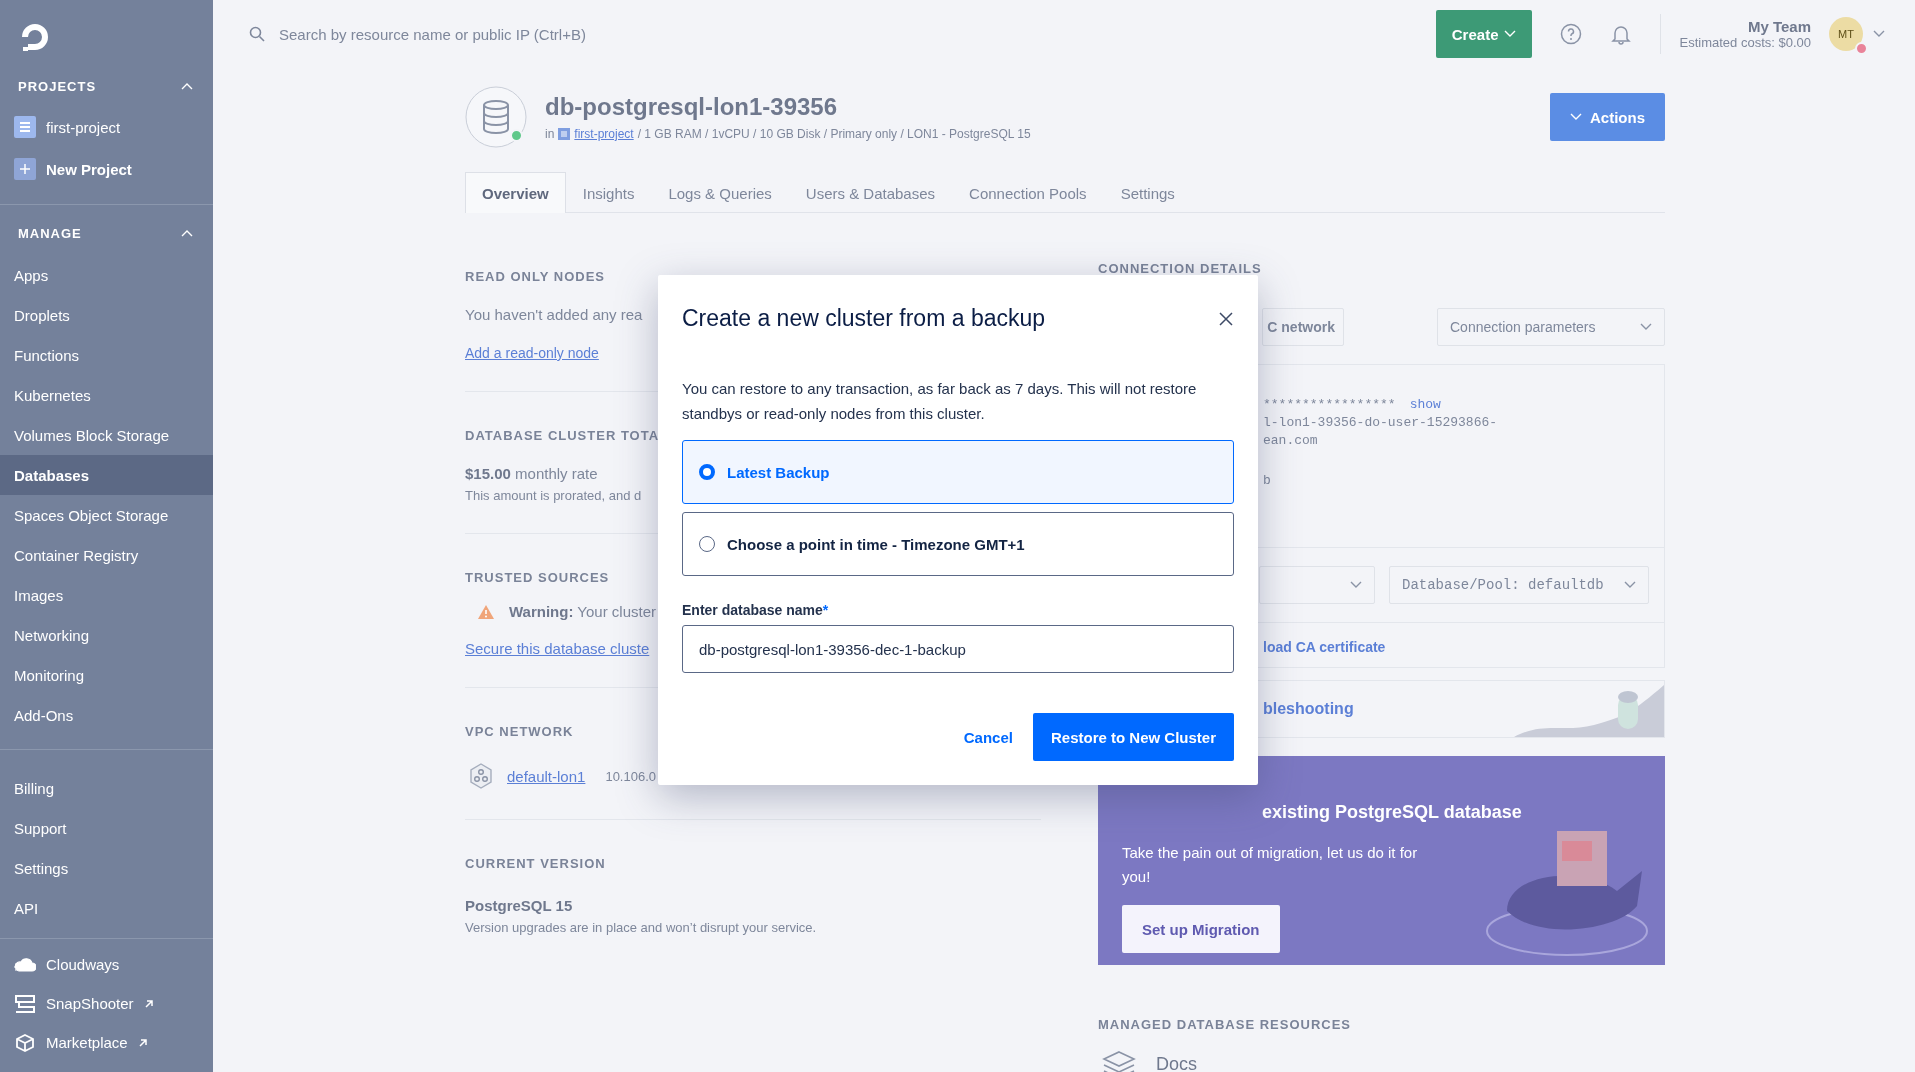  What do you see at coordinates (537, 577) in the screenshot?
I see `section-heading: TRUSTED SOURCES` at bounding box center [537, 577].